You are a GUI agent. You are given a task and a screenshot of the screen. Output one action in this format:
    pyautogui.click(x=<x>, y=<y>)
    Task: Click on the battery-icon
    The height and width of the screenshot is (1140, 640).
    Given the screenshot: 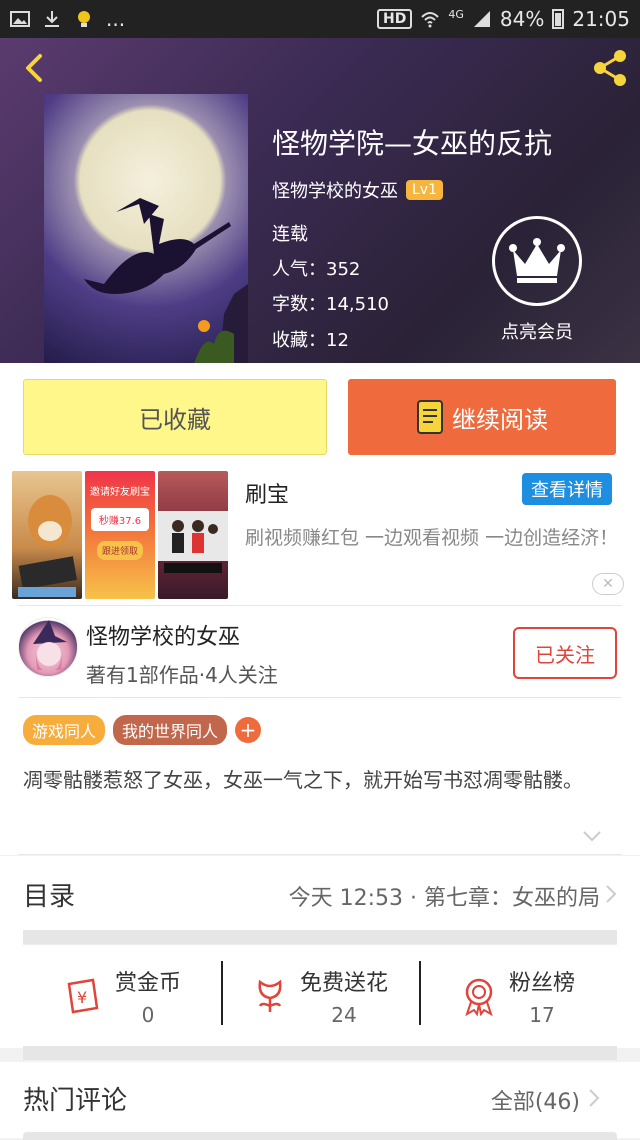 What is the action you would take?
    pyautogui.click(x=558, y=19)
    